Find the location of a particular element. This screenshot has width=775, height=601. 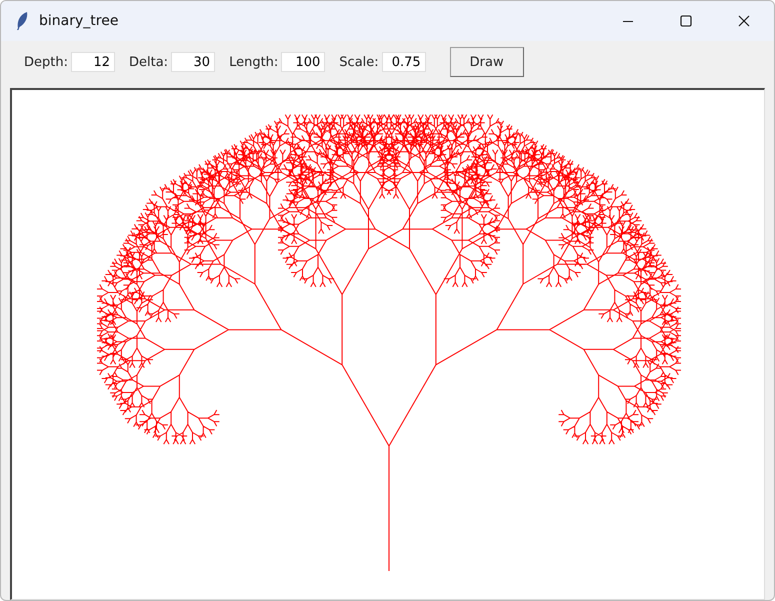

field-label: Depth: is located at coordinates (46, 62).